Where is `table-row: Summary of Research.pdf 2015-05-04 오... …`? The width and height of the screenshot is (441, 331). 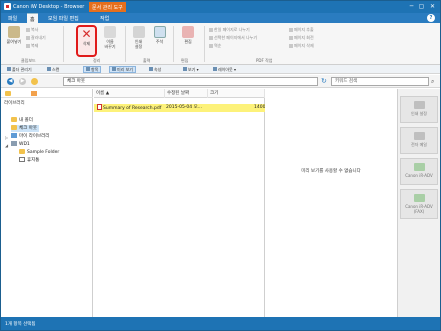
table-row: Summary of Research.pdf 2015-05-04 오... … is located at coordinates (179, 108).